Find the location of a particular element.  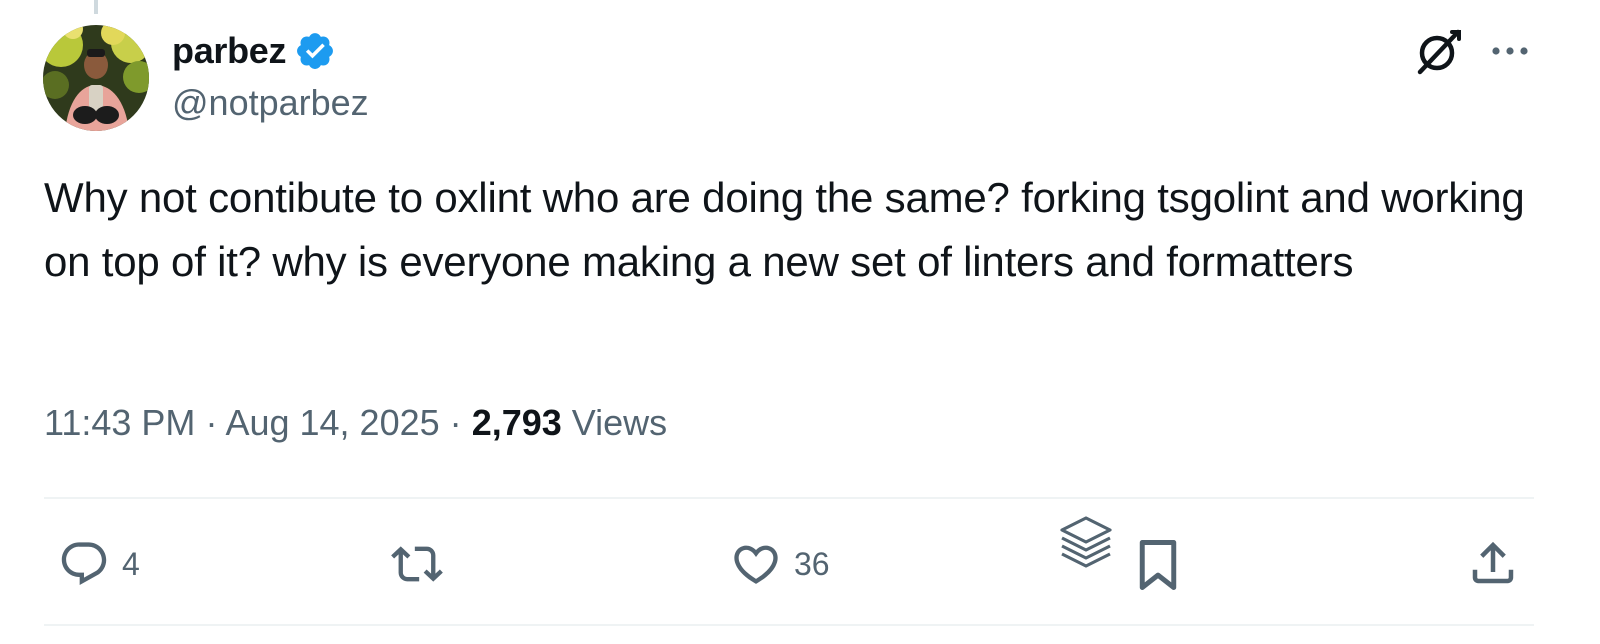

more-icon is located at coordinates (1510, 51).